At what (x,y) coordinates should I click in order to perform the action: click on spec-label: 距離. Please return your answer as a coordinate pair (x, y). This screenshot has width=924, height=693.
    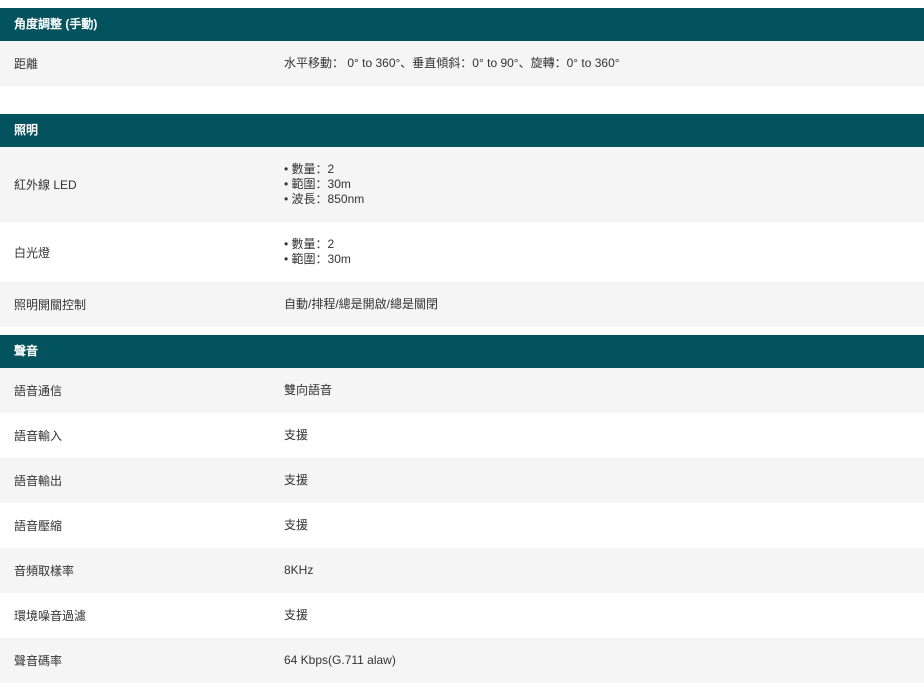
    Looking at the image, I should click on (26, 64).